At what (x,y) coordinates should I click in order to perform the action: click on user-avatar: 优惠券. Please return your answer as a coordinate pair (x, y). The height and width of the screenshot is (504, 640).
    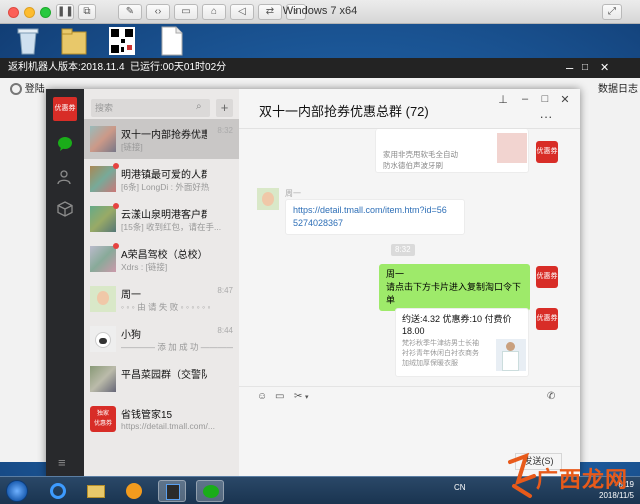
    Looking at the image, I should click on (65, 109).